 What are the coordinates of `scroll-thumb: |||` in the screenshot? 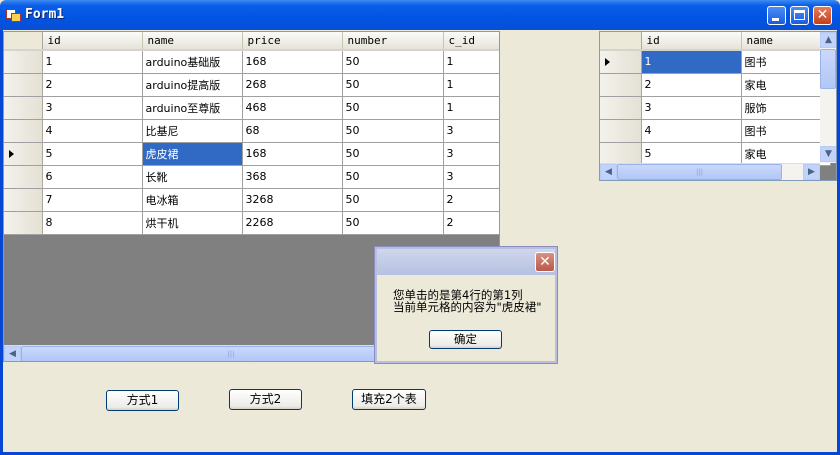 It's located at (699, 172).